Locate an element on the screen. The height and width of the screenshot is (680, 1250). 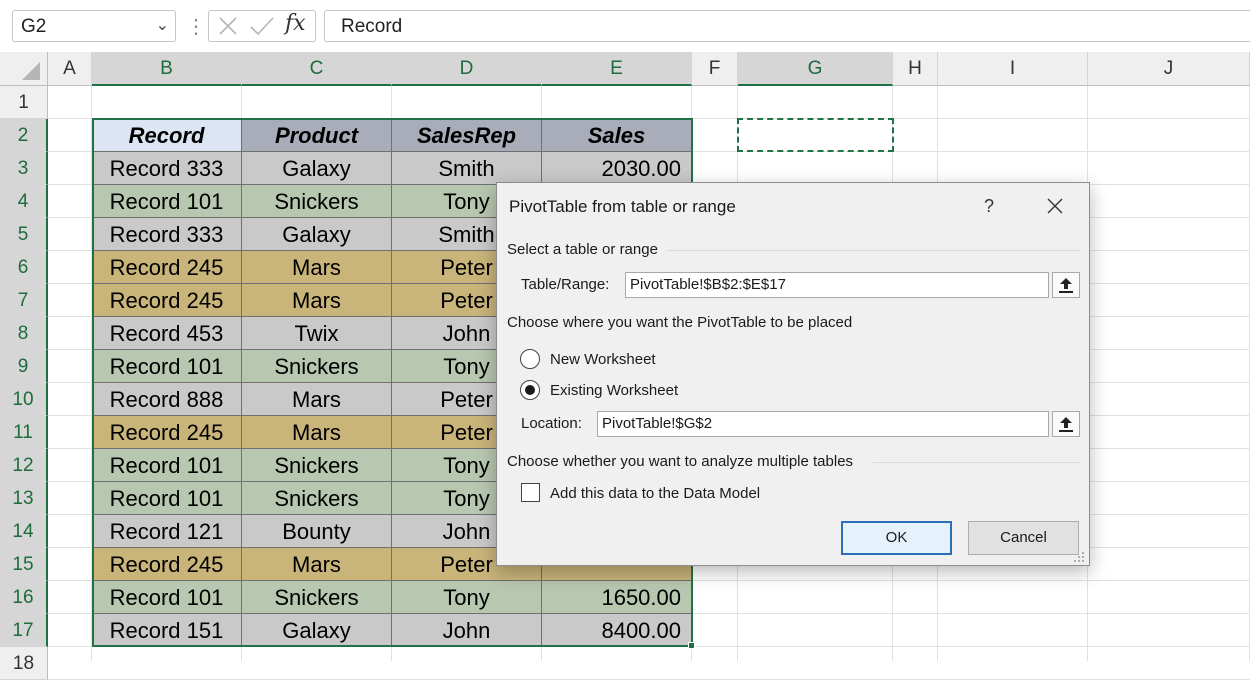
table-cell-record: Record 151 is located at coordinates (167, 630).